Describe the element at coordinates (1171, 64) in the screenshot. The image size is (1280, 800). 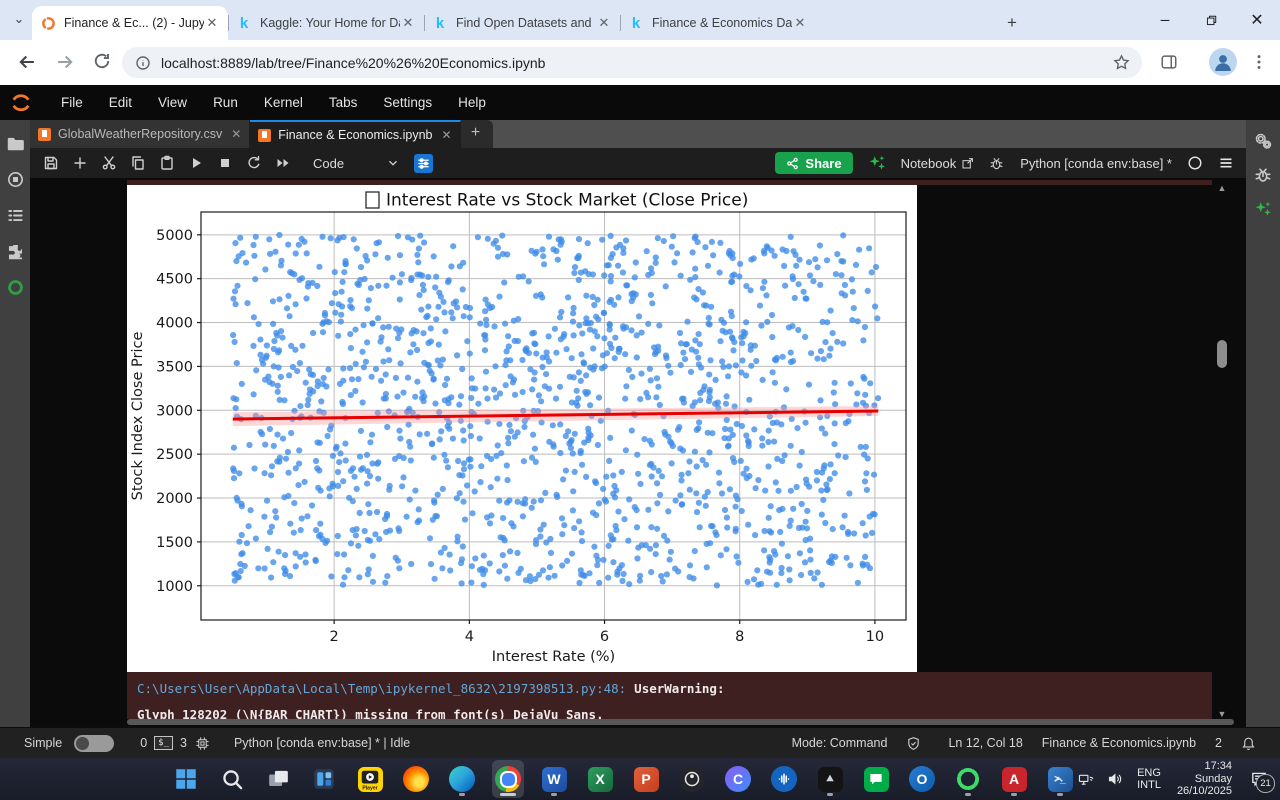
I see `side-panel-icon` at that location.